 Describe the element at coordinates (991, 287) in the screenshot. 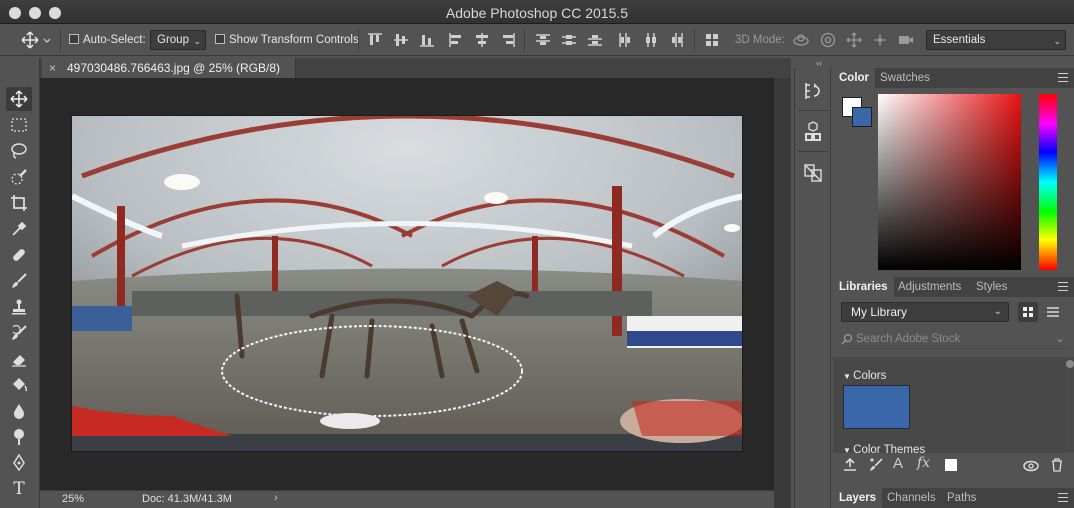

I see `tab-styles: Styles` at that location.